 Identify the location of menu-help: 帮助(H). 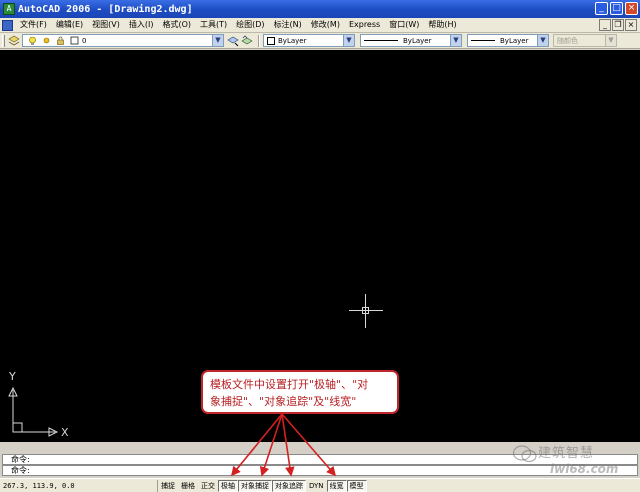
(442, 25).